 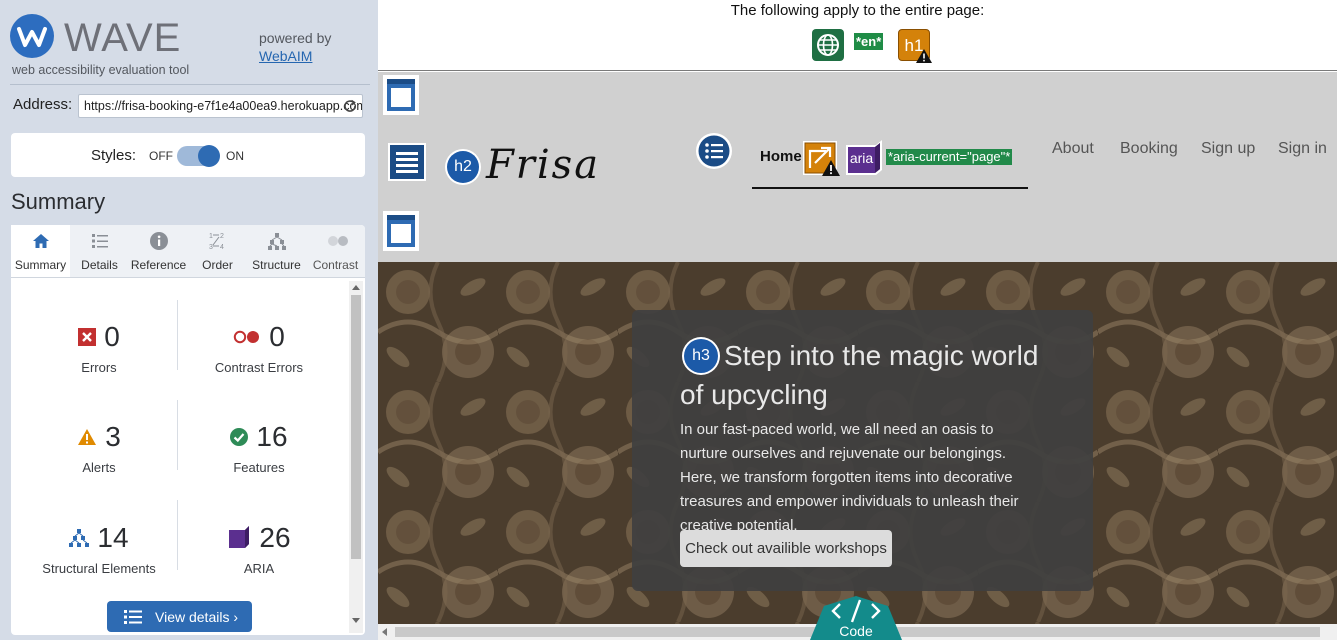 I want to click on navigation-landmark-icon, so click(x=407, y=162).